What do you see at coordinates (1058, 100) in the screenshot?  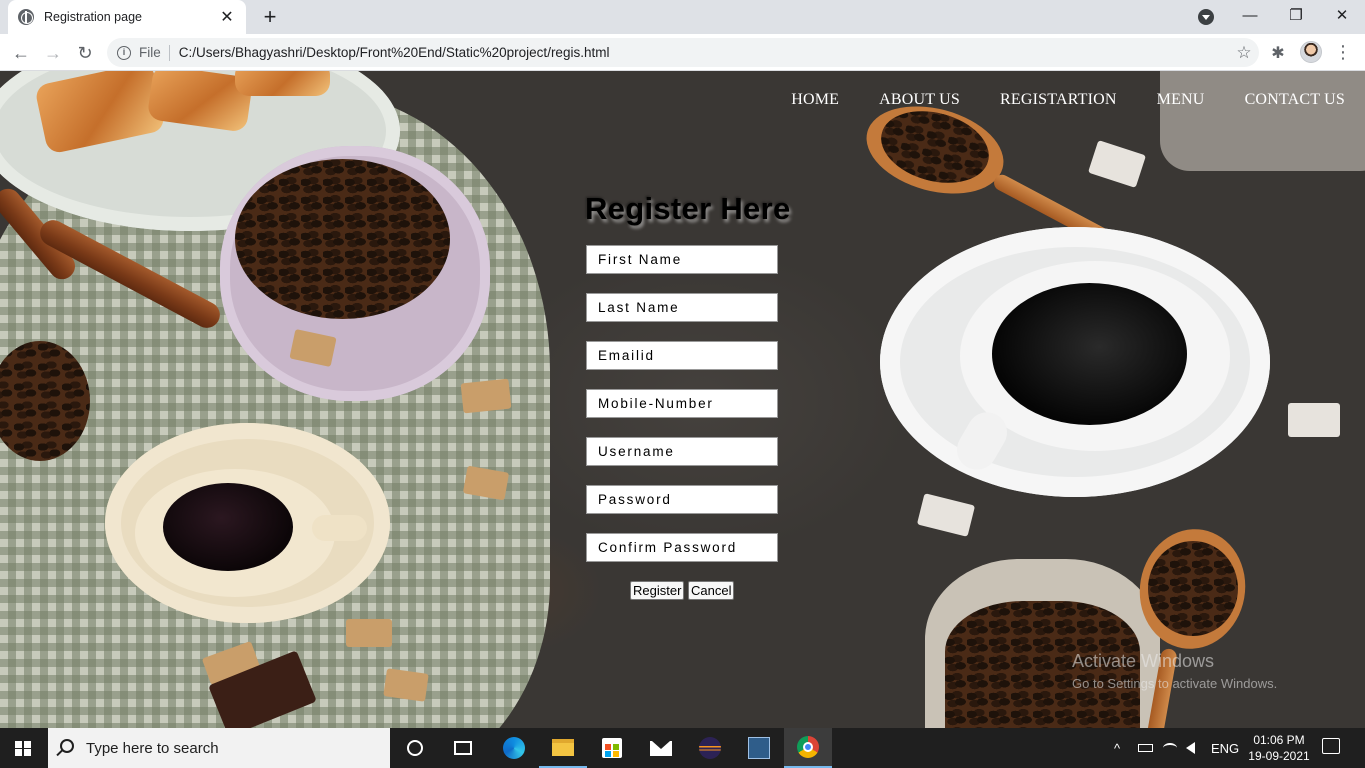 I see `nav-registration-link: REGISTARTION` at bounding box center [1058, 100].